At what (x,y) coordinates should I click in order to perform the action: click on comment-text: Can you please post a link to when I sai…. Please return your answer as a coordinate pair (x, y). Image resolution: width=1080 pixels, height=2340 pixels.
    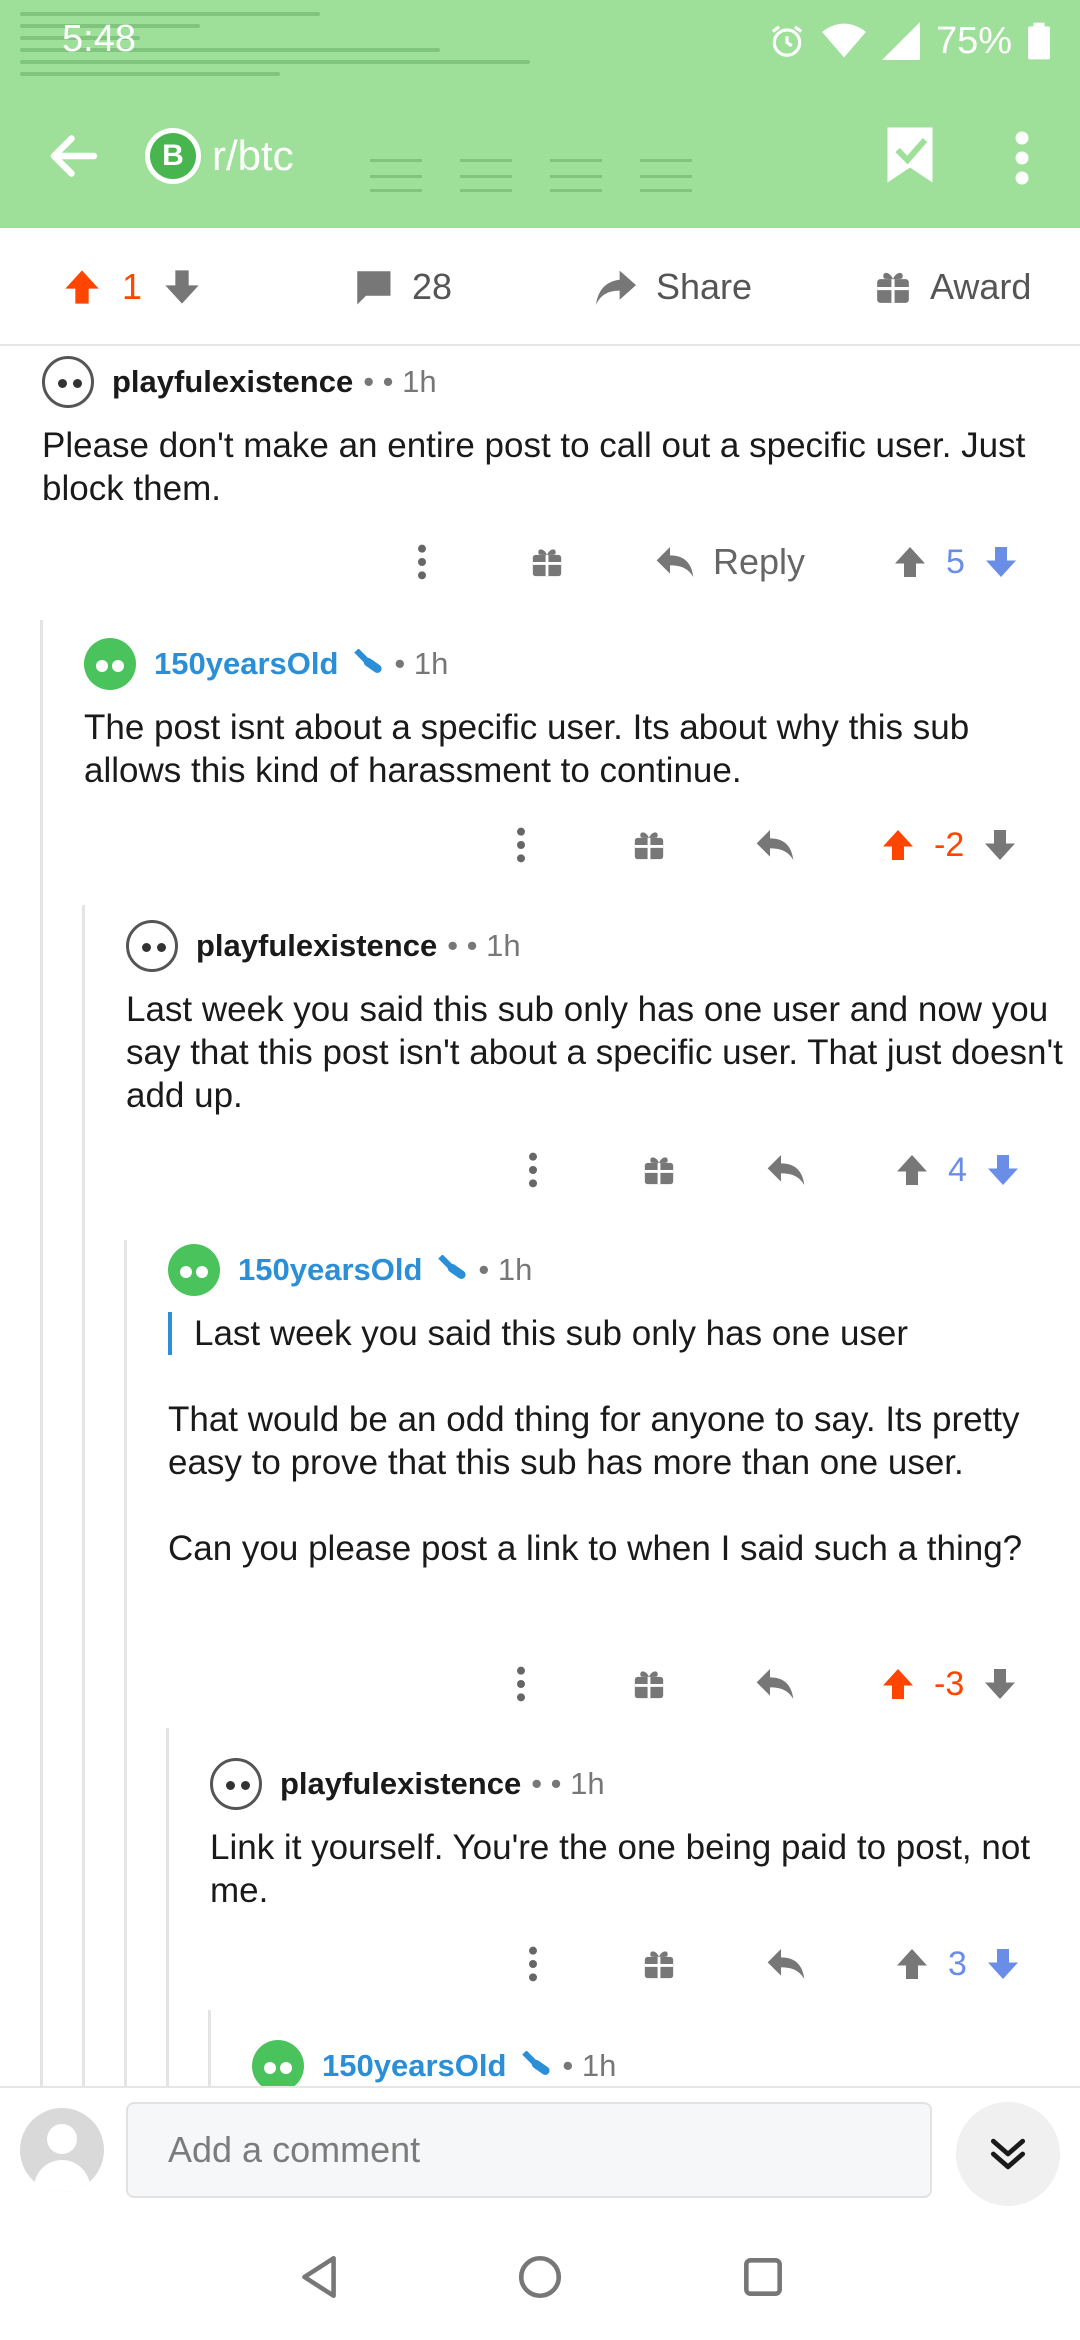
    Looking at the image, I should click on (595, 1548).